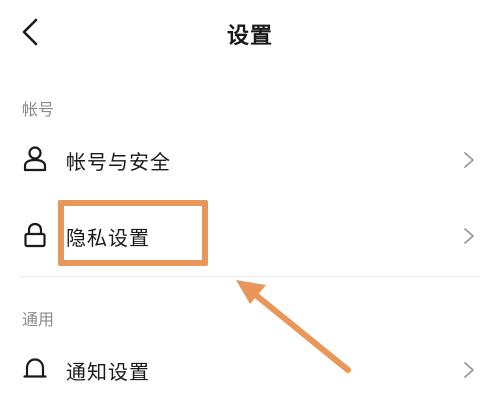  Describe the element at coordinates (108, 238) in the screenshot. I see `settings-item-label: 隐私设置` at that location.